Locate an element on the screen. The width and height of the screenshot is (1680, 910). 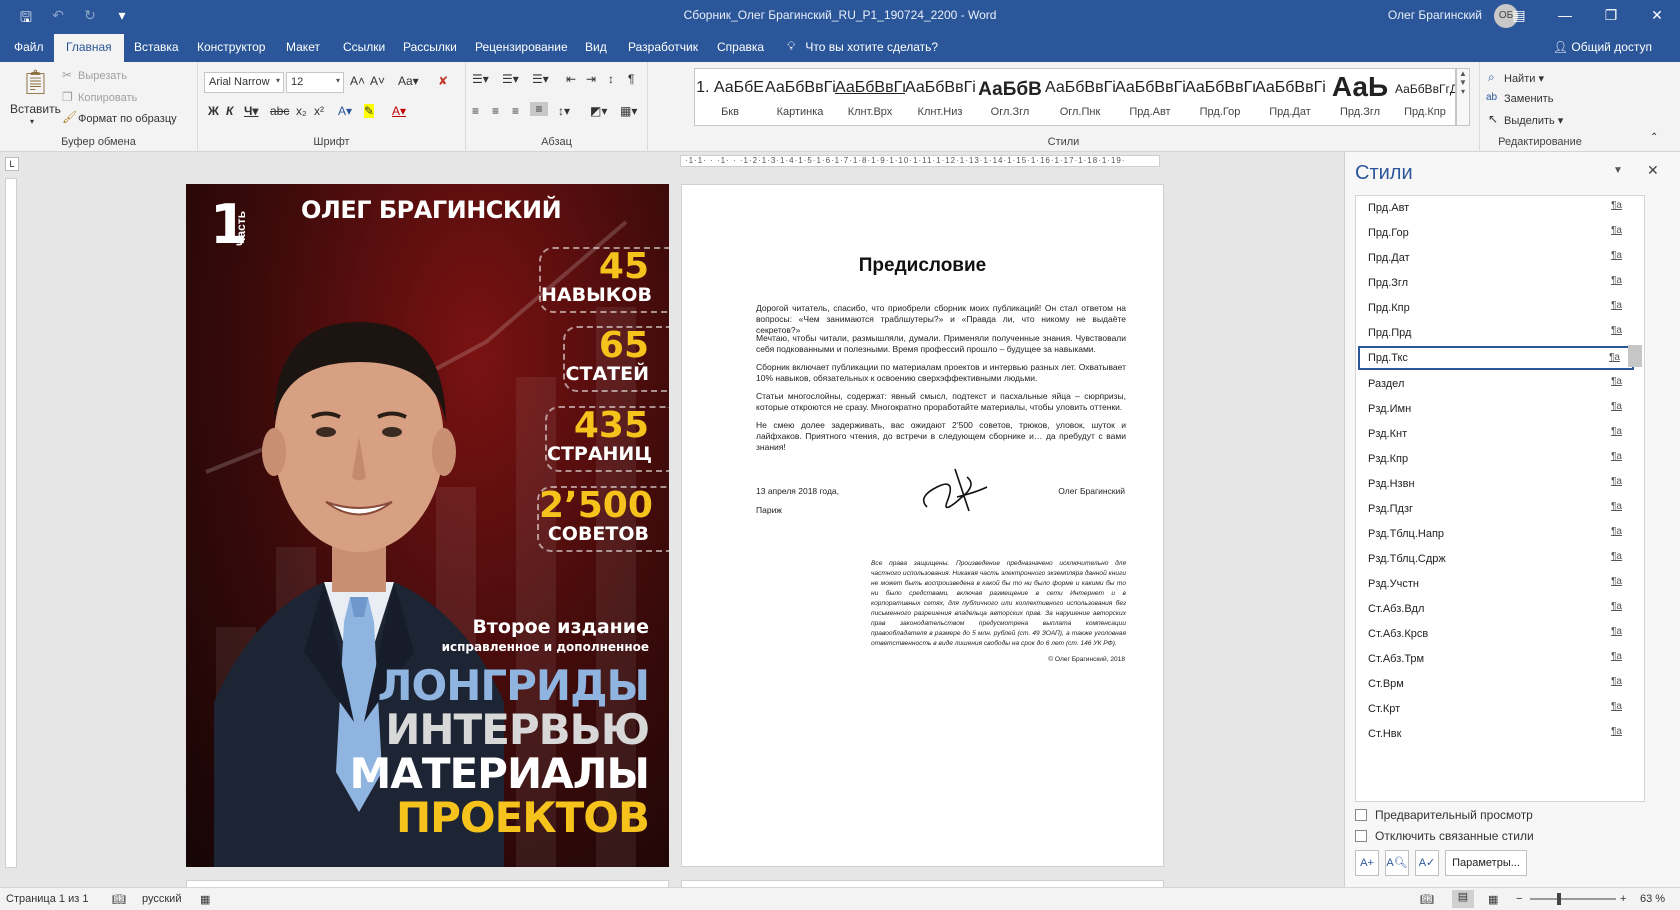
font-size-combo: 12 ▾ is located at coordinates (315, 82).